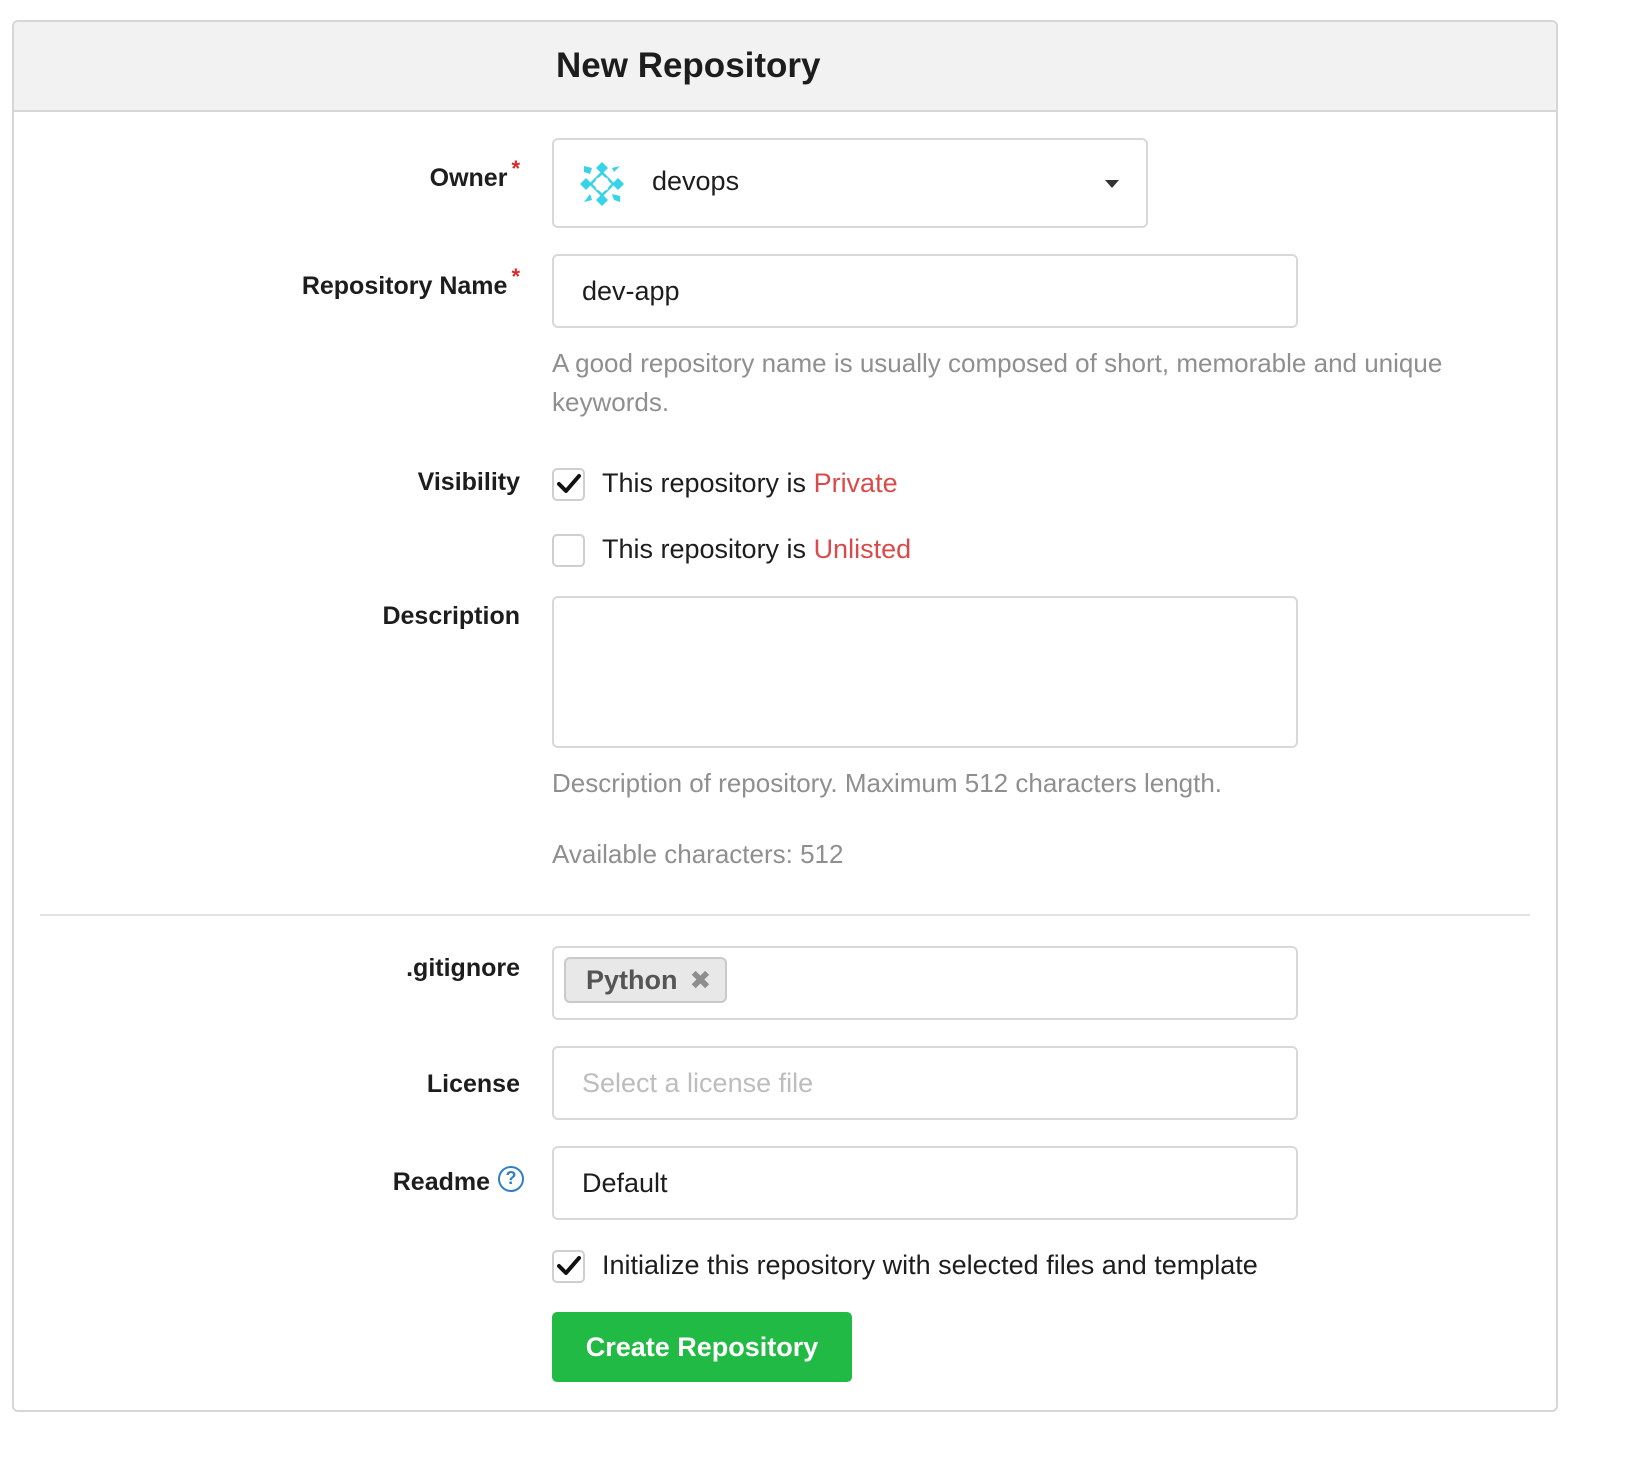  I want to click on gitignore-select: Python ✖, so click(925, 983).